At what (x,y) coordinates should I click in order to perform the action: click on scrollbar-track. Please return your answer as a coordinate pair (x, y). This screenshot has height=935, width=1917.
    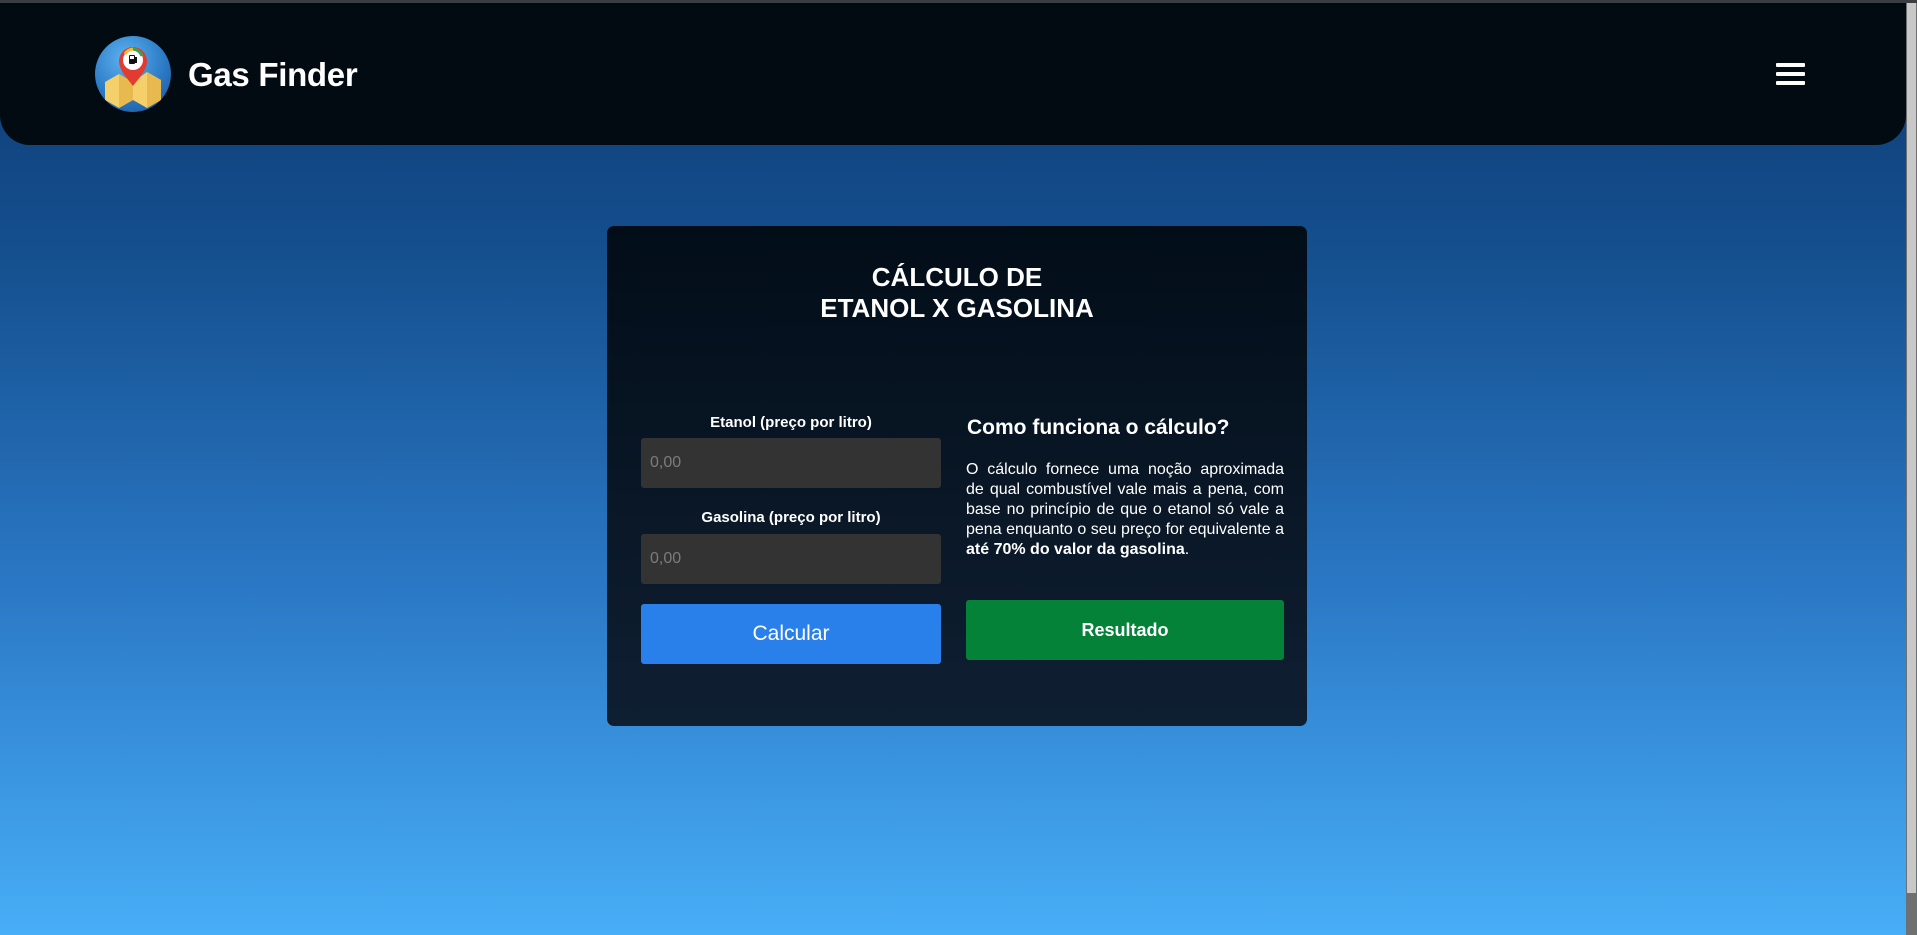
    Looking at the image, I should click on (1911, 467).